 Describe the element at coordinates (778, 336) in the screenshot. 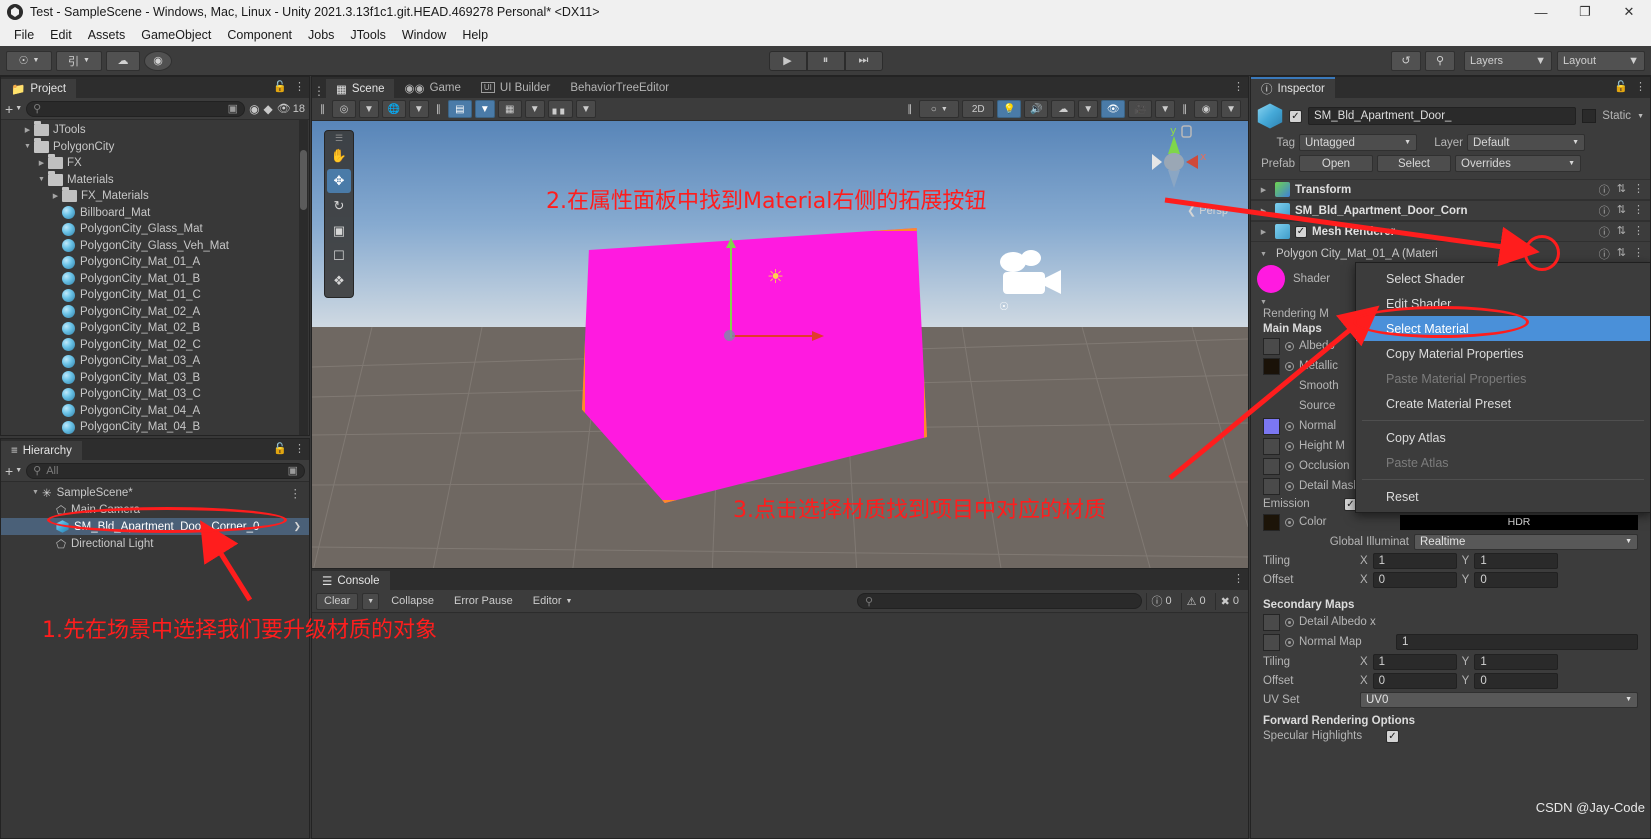

I see `gizmo-axis-x` at that location.